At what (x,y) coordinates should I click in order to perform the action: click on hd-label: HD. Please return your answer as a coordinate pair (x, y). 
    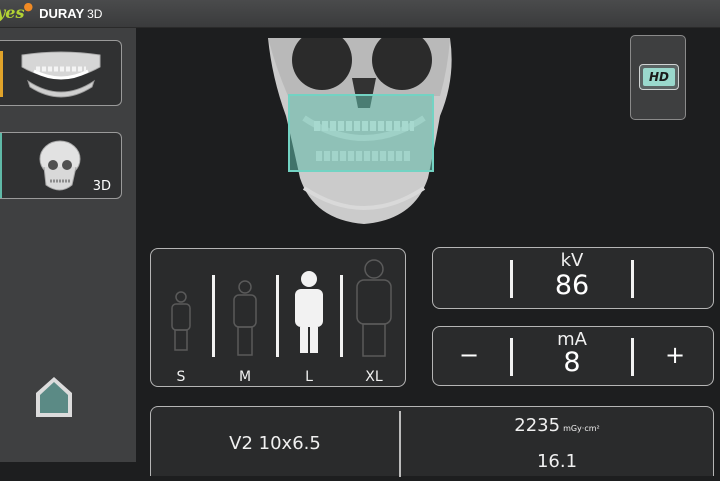
    Looking at the image, I should click on (659, 77).